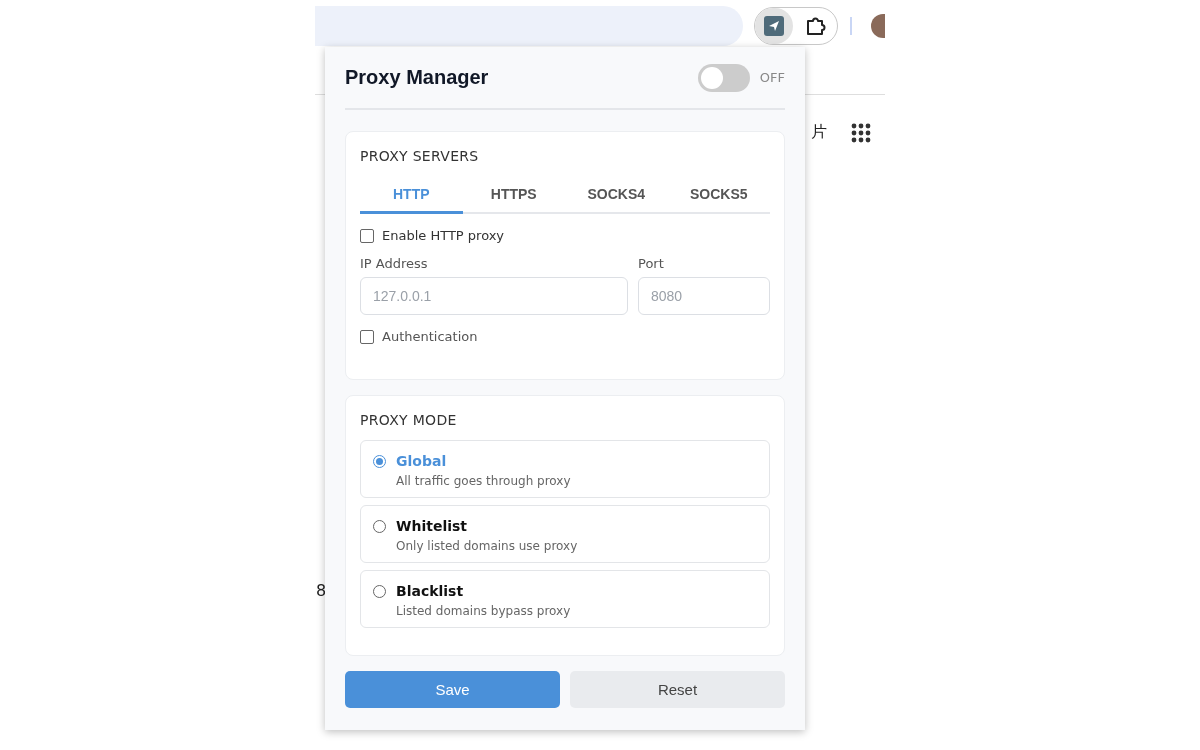  I want to click on protocol-tab: HTTPS, so click(513, 196).